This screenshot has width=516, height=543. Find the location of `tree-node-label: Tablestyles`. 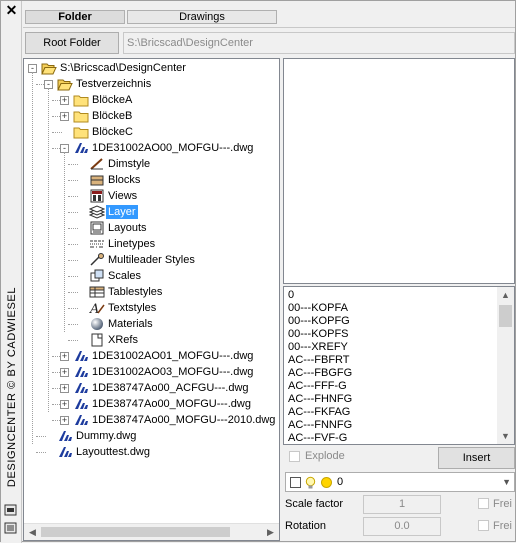

tree-node-label: Tablestyles is located at coordinates (135, 292).